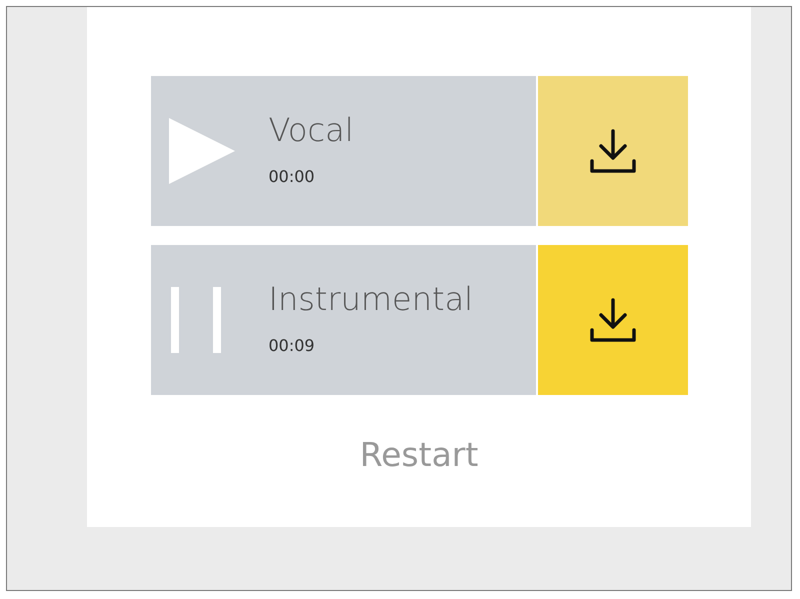  Describe the element at coordinates (371, 299) in the screenshot. I see `track-name: Instrumental` at that location.